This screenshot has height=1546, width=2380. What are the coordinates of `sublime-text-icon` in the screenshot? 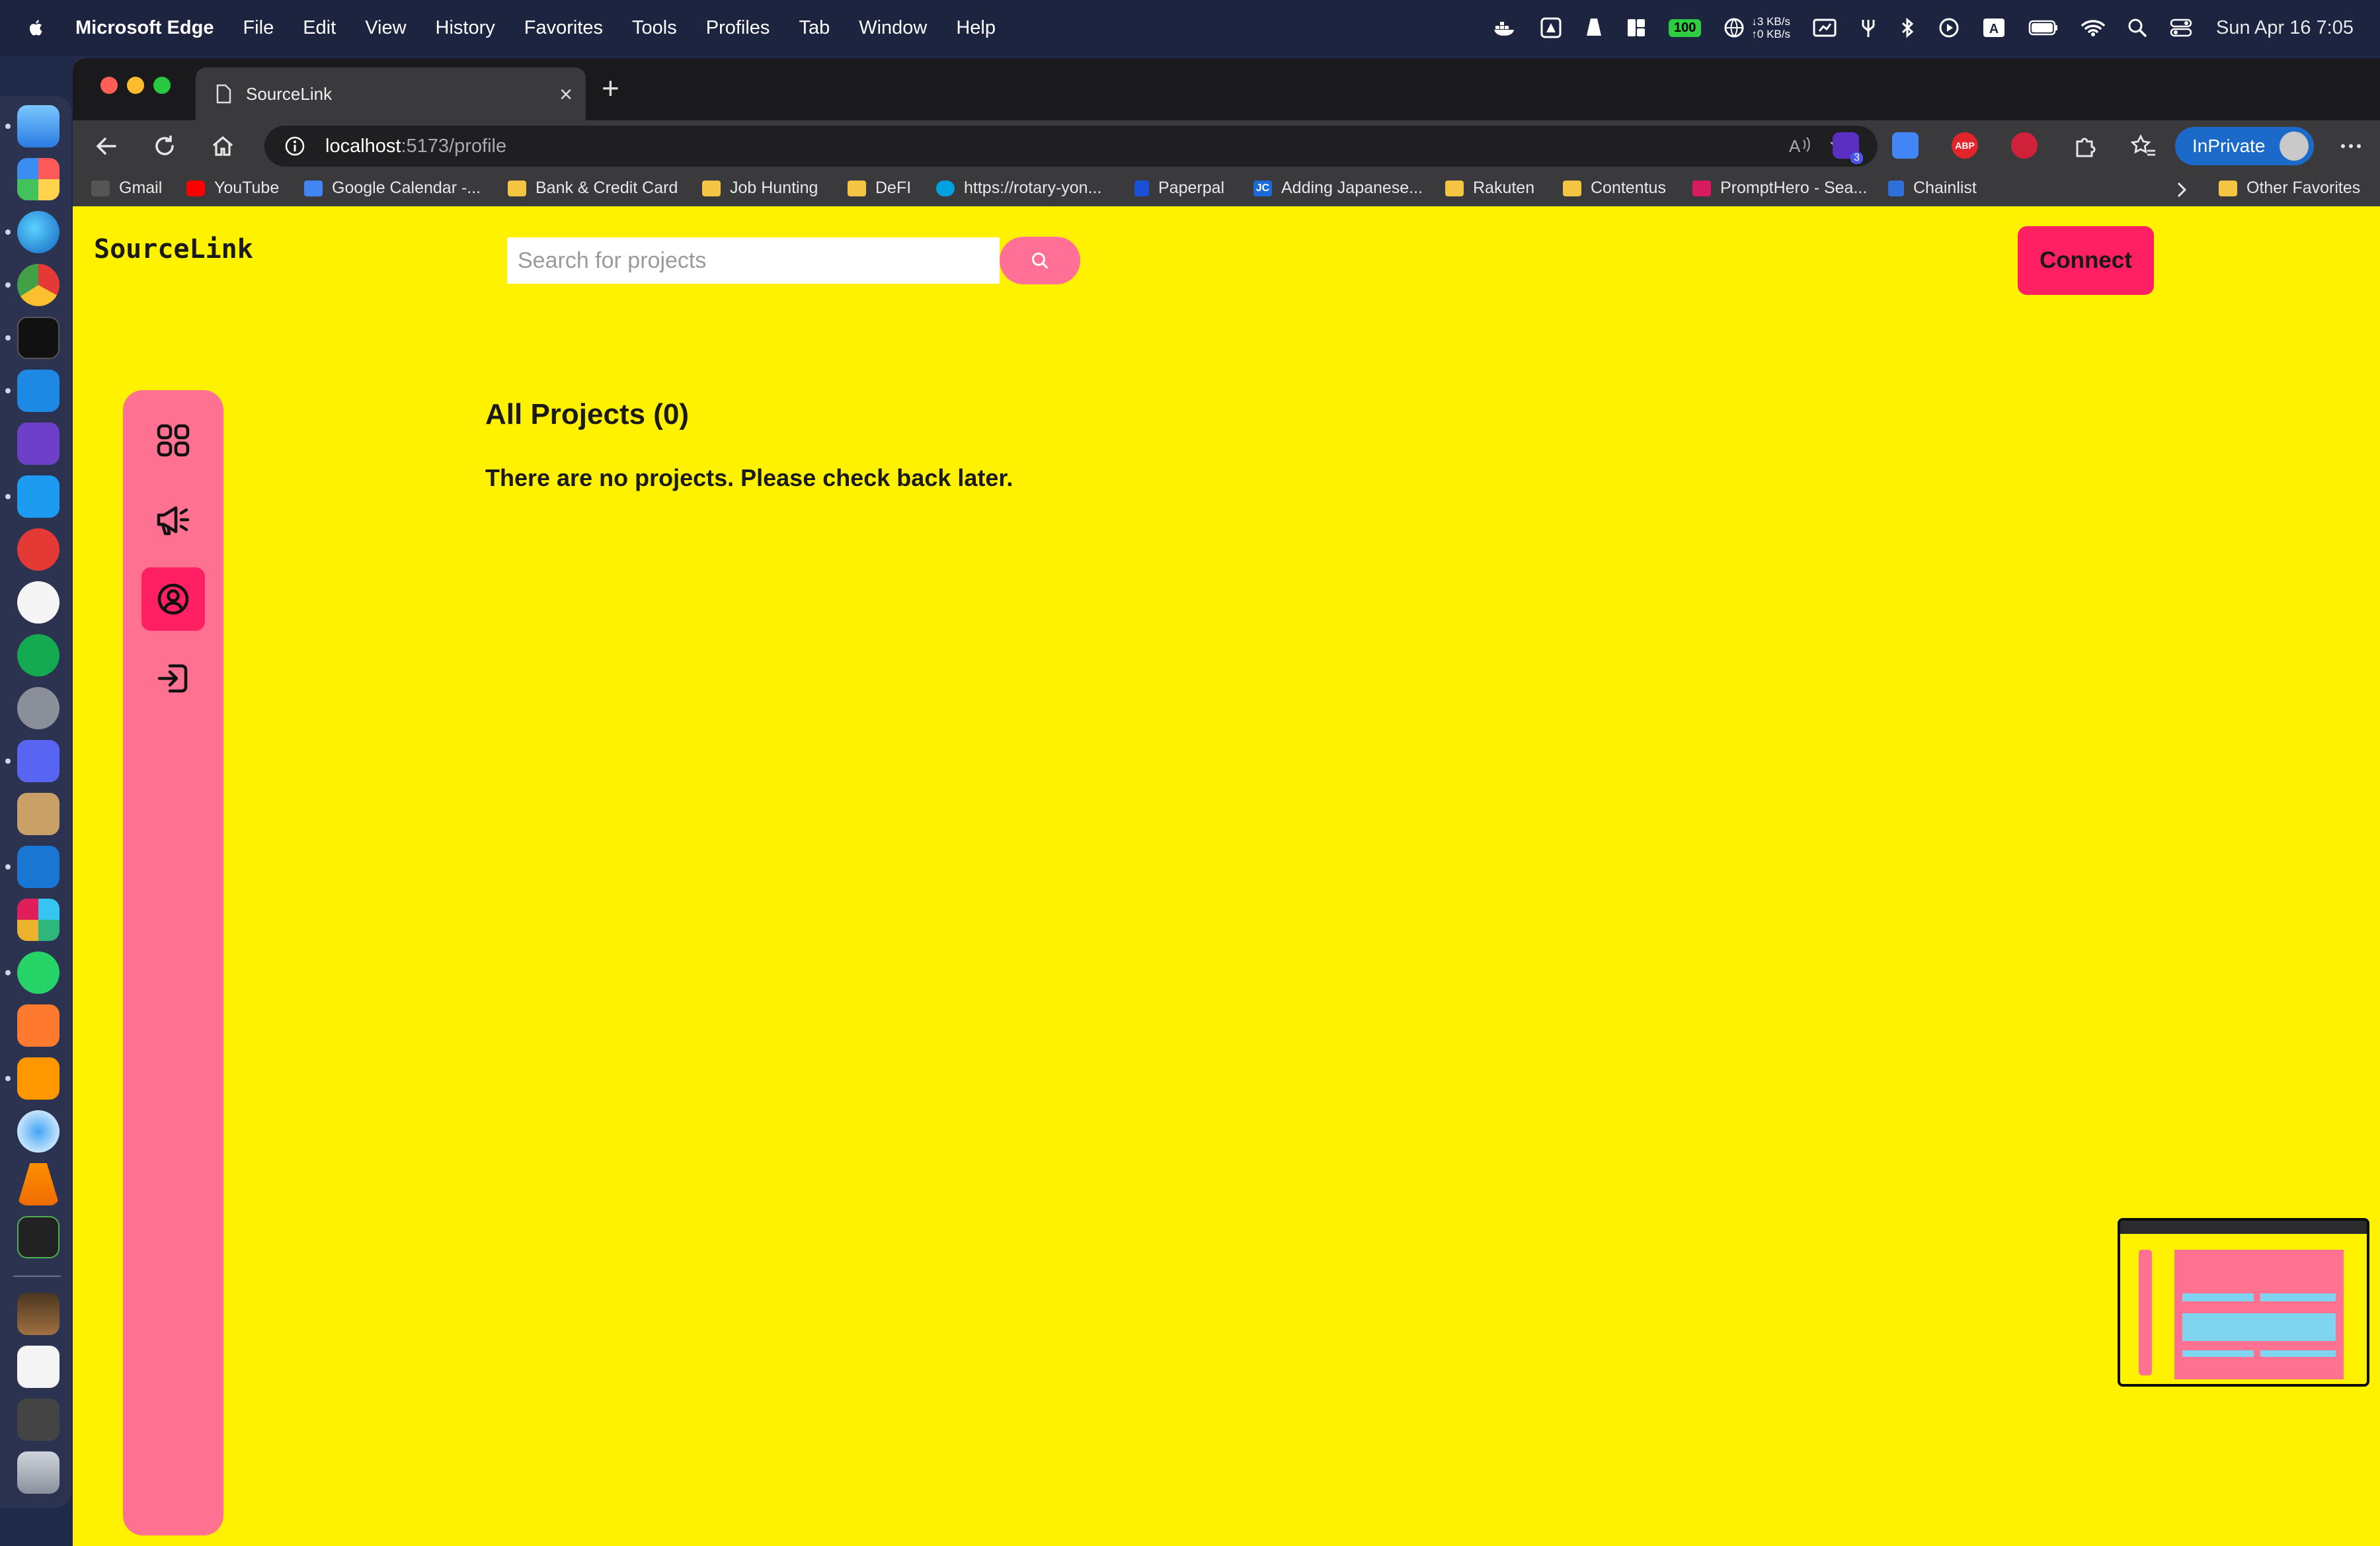 It's located at (38, 1078).